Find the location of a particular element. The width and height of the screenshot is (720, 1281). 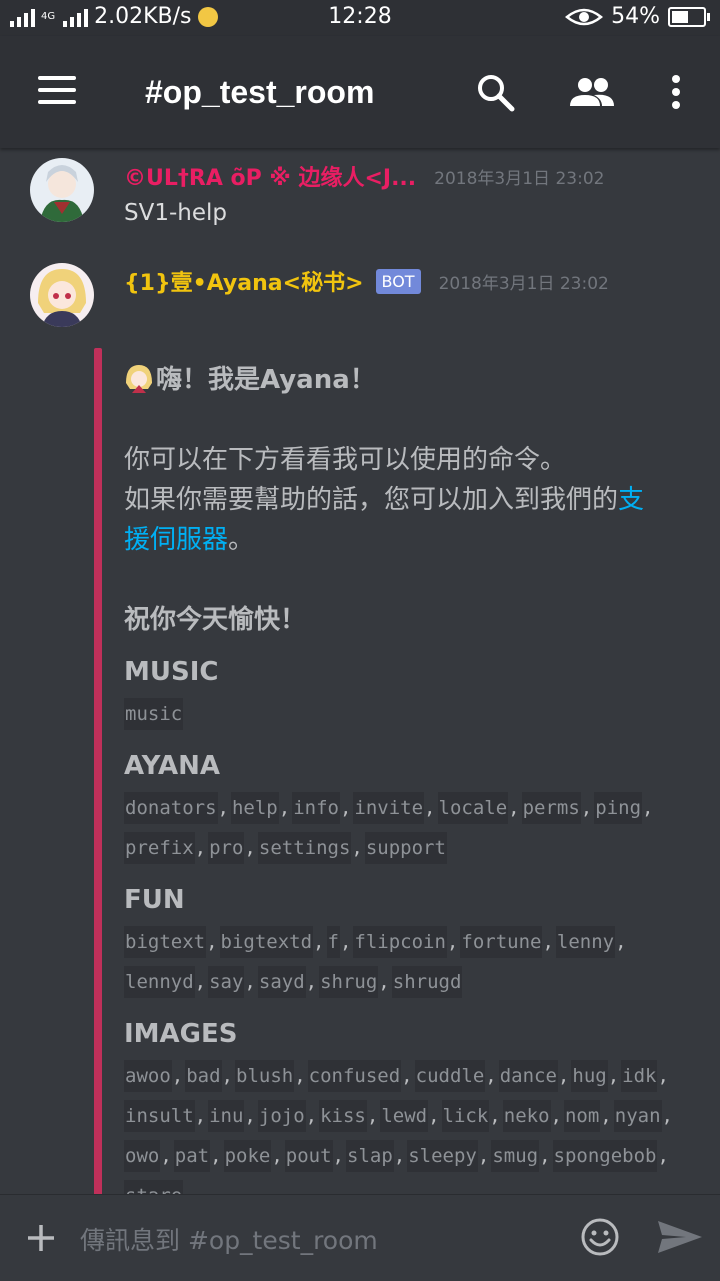

embed-wish: 祝你今天愉快！ is located at coordinates (215, 620).